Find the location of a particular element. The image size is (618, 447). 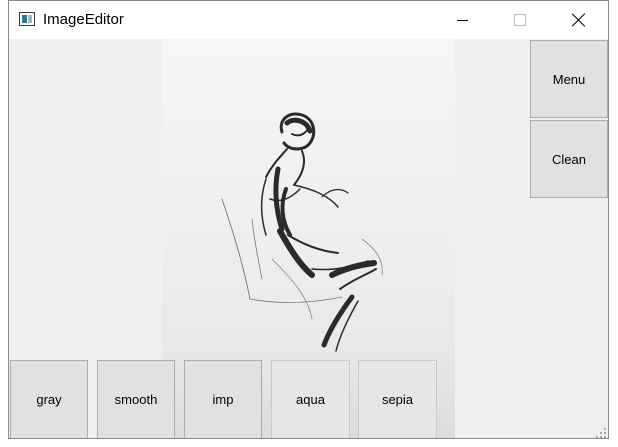

imp-filter-button: imp is located at coordinates (223, 399).